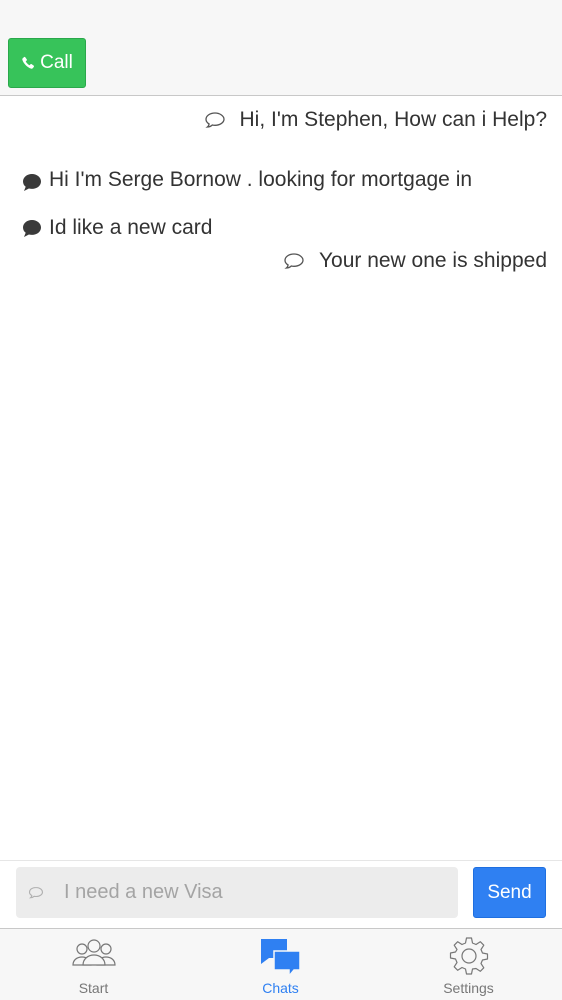 The image size is (562, 1000). What do you see at coordinates (56, 62) in the screenshot?
I see `call-label: Call` at bounding box center [56, 62].